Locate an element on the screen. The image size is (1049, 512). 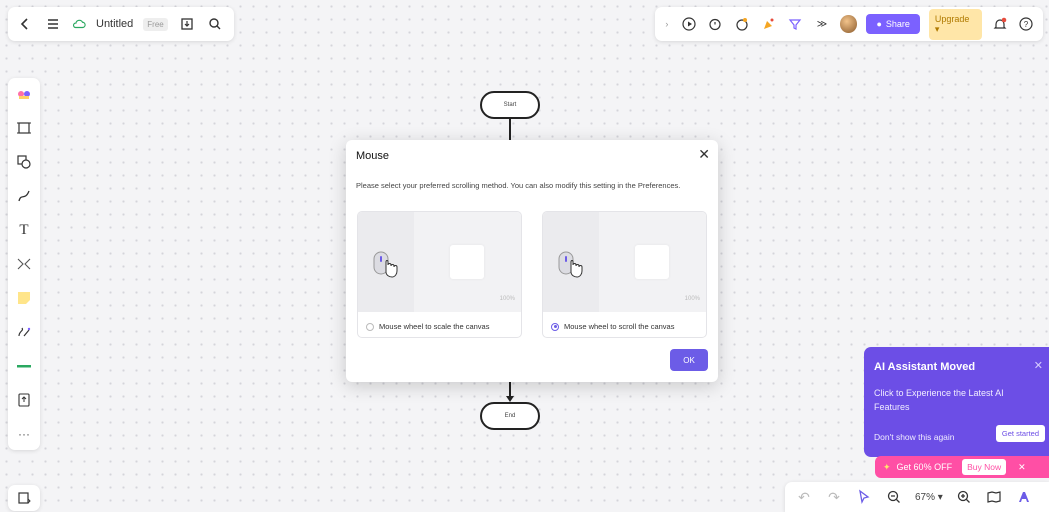
pages-icon is located at coordinates (24, 498).